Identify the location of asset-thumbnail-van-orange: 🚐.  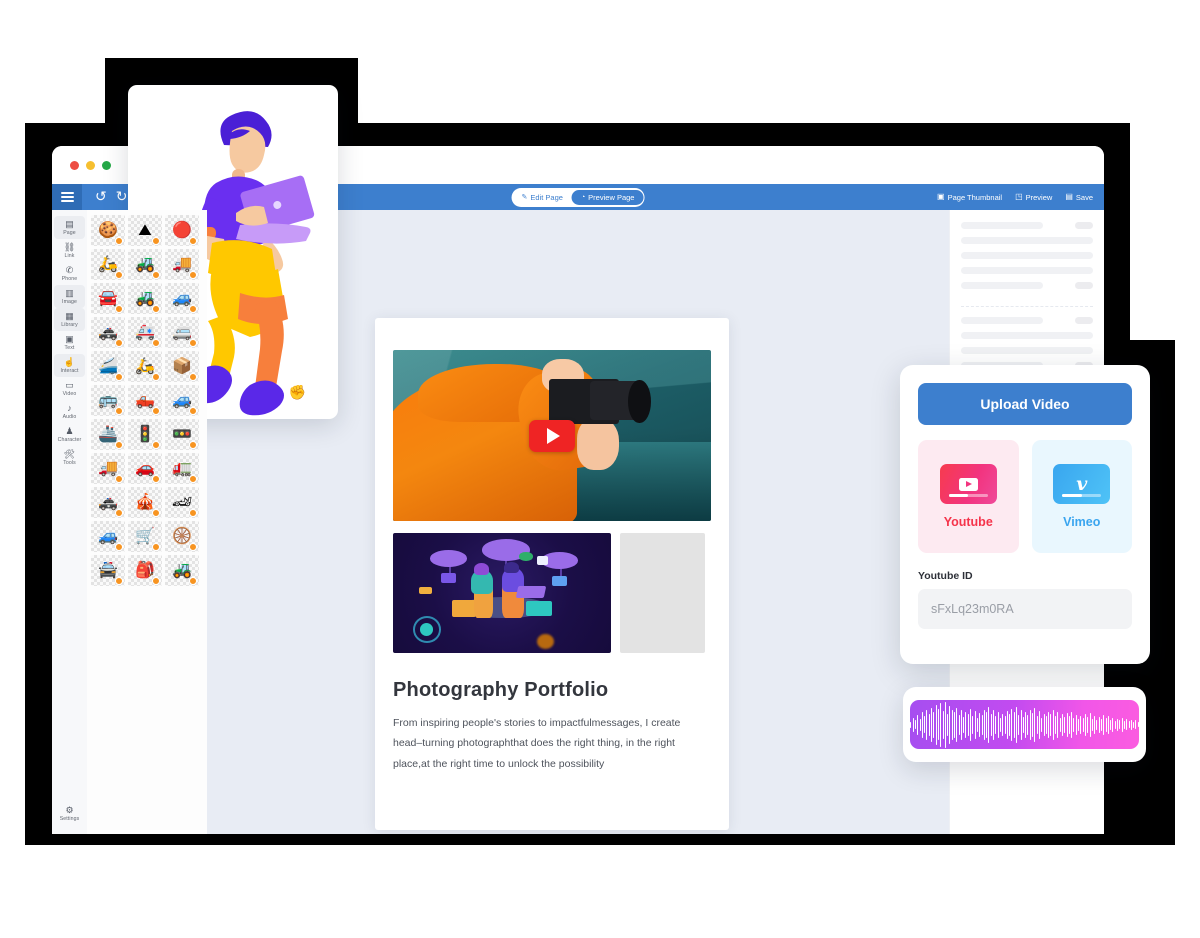
(182, 332).